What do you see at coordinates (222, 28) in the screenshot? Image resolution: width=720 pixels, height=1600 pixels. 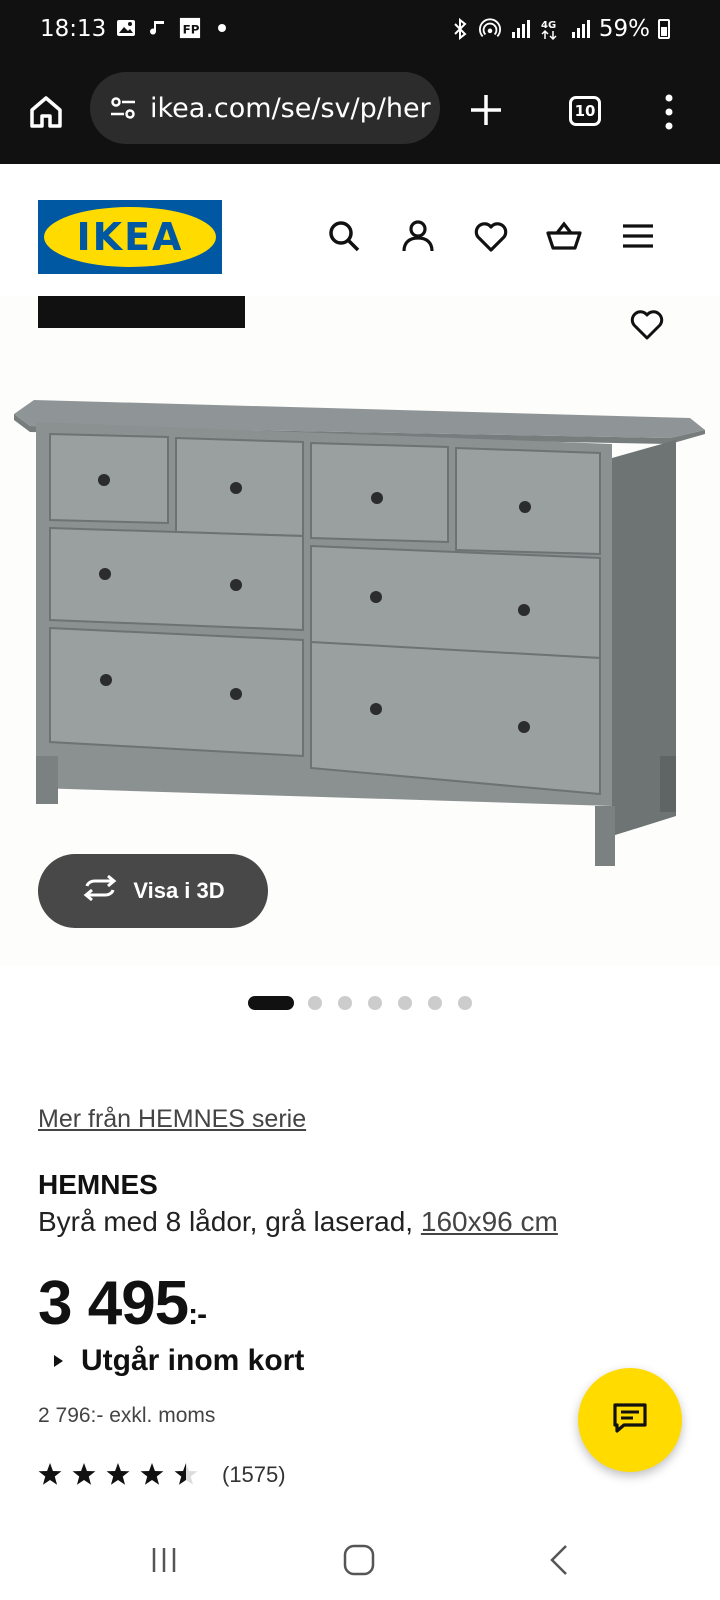 I see `more-notifications-dot-icon` at bounding box center [222, 28].